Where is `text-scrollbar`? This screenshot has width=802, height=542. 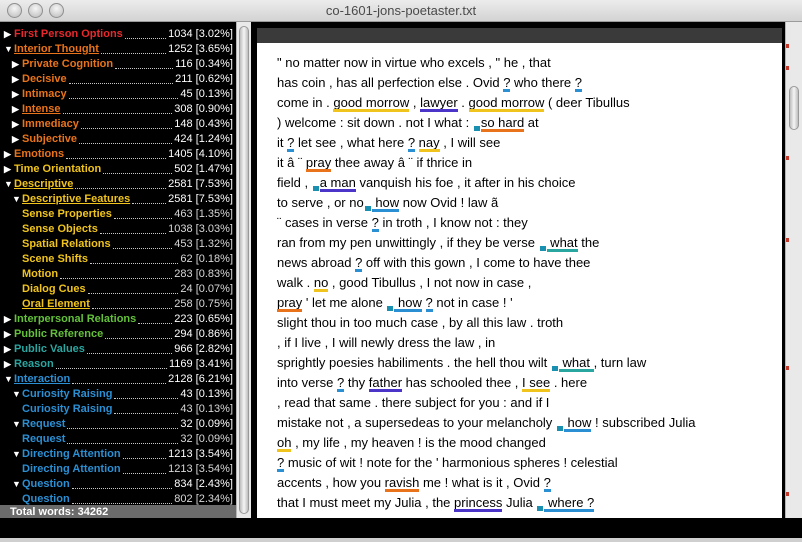 text-scrollbar is located at coordinates (793, 270).